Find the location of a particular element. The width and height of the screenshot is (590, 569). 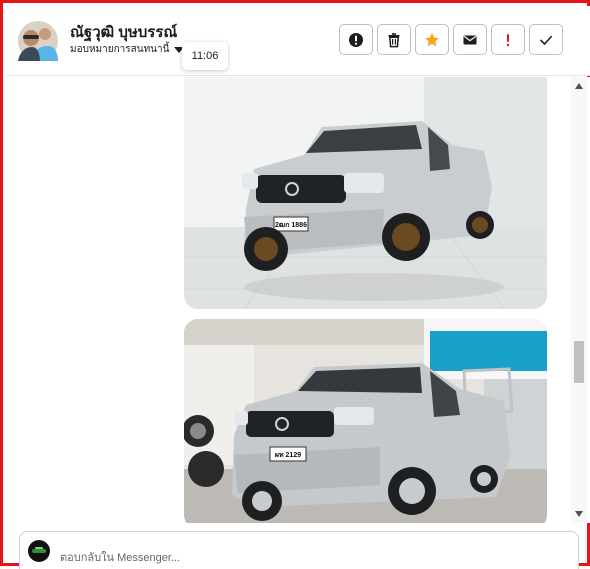

star-button is located at coordinates (432, 39).